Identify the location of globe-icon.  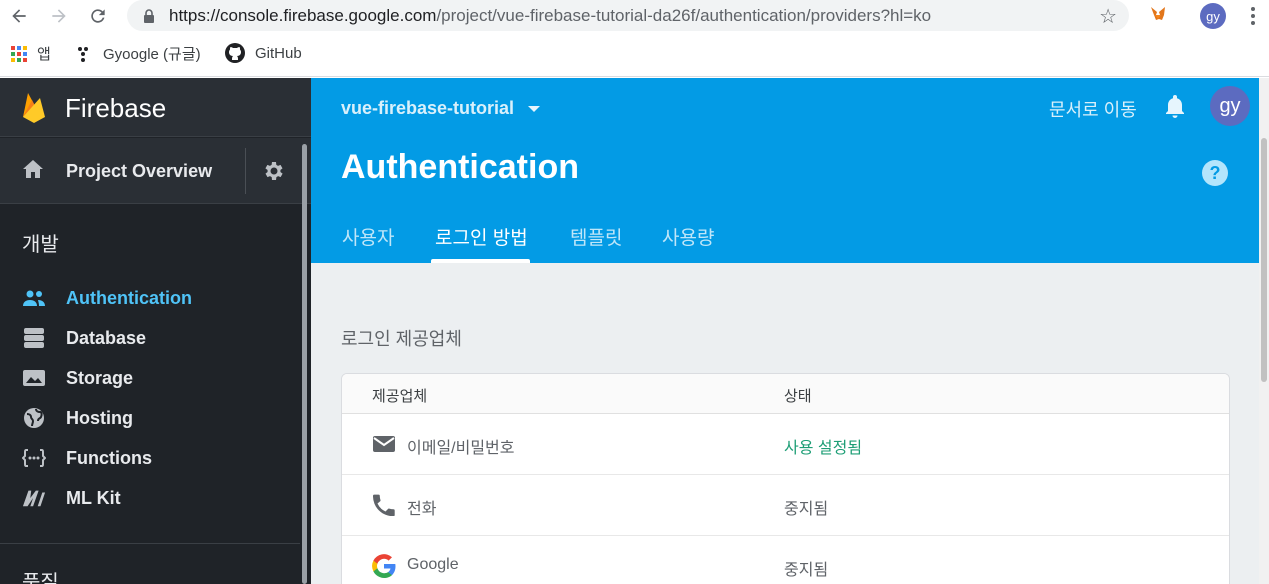
(34, 418).